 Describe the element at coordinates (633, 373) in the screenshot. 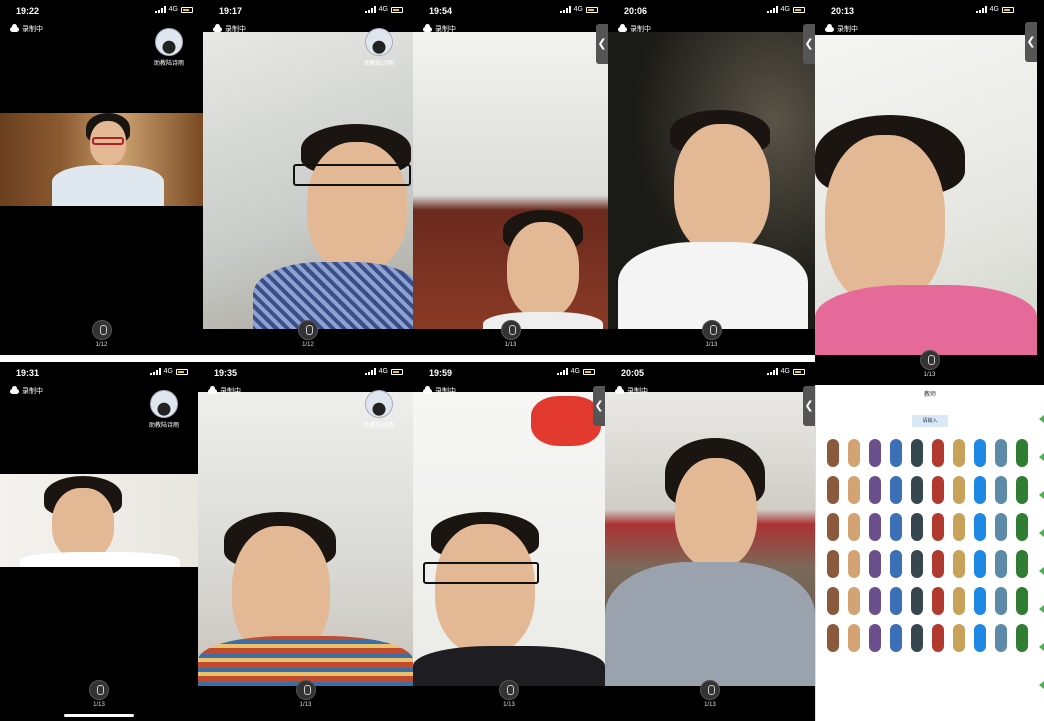

I see `status-time: 20:05` at that location.